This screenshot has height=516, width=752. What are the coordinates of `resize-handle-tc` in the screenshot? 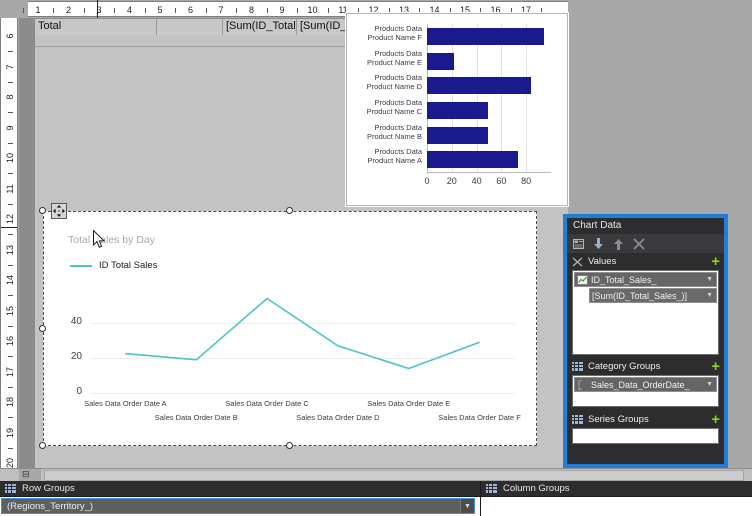 It's located at (289, 210).